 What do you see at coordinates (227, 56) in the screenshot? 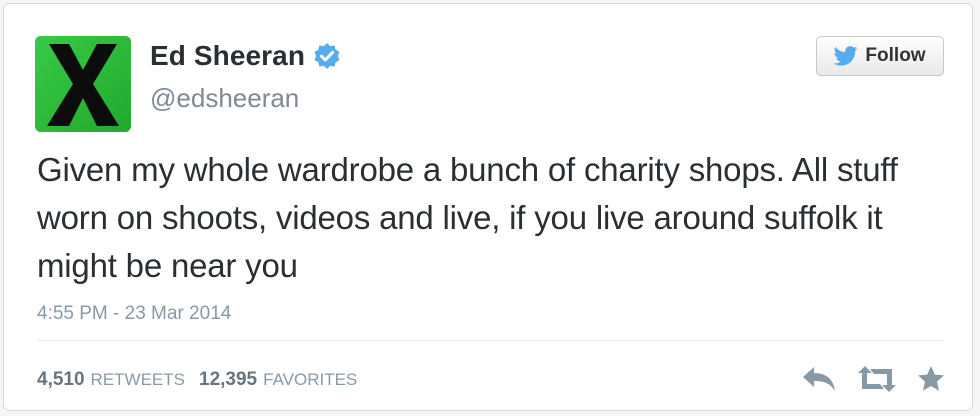
I see `author-name: Ed Sheeran` at bounding box center [227, 56].